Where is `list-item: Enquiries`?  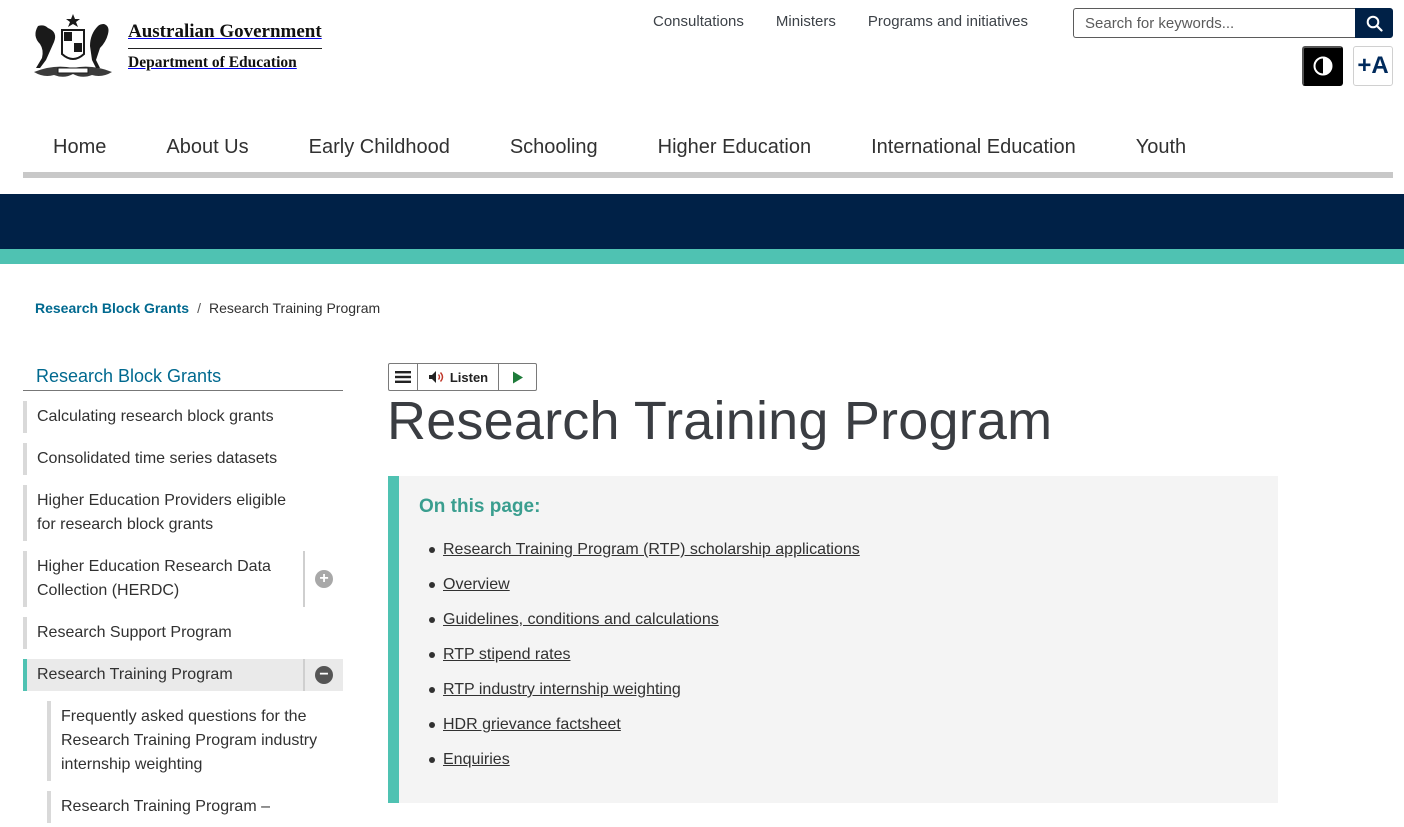 list-item: Enquiries is located at coordinates (843, 767).